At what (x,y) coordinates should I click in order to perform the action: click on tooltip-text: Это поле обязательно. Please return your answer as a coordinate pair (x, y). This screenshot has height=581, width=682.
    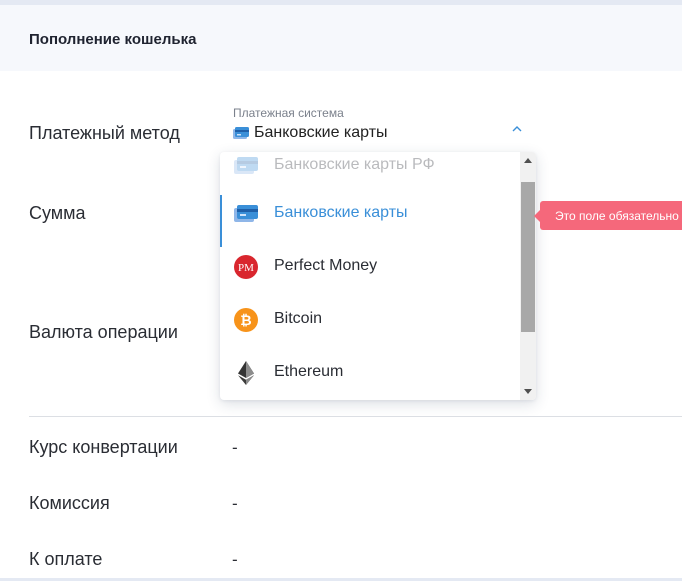
    Looking at the image, I should click on (617, 216).